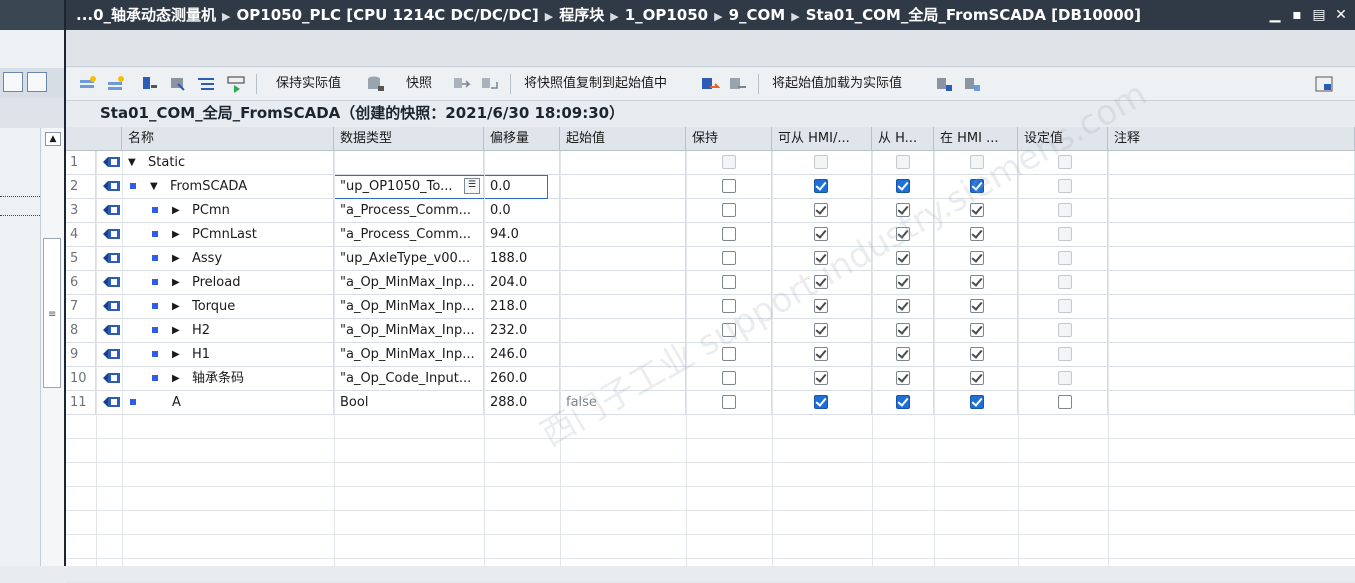 The image size is (1355, 583). Describe the element at coordinates (228, 354) in the screenshot. I see `name-cell: ▶ H1` at that location.